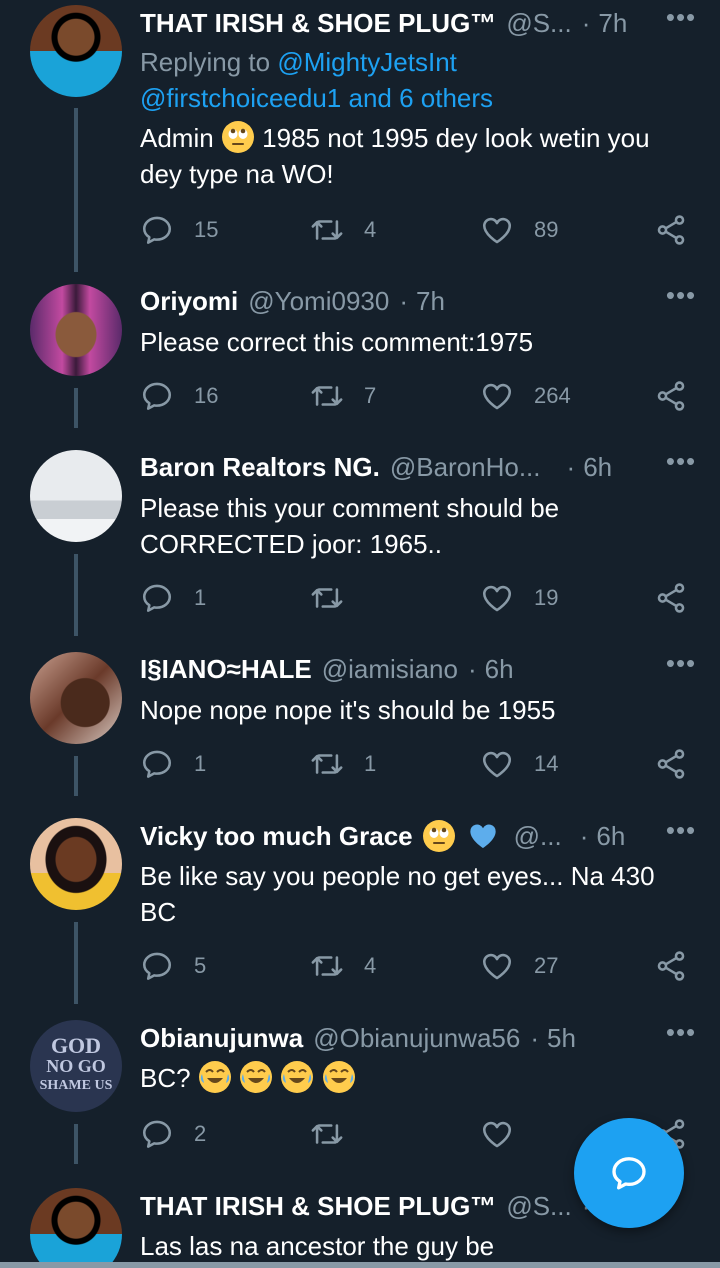 This screenshot has width=720, height=1268. What do you see at coordinates (165, 1078) in the screenshot?
I see `tweet-text-part: BC?` at bounding box center [165, 1078].